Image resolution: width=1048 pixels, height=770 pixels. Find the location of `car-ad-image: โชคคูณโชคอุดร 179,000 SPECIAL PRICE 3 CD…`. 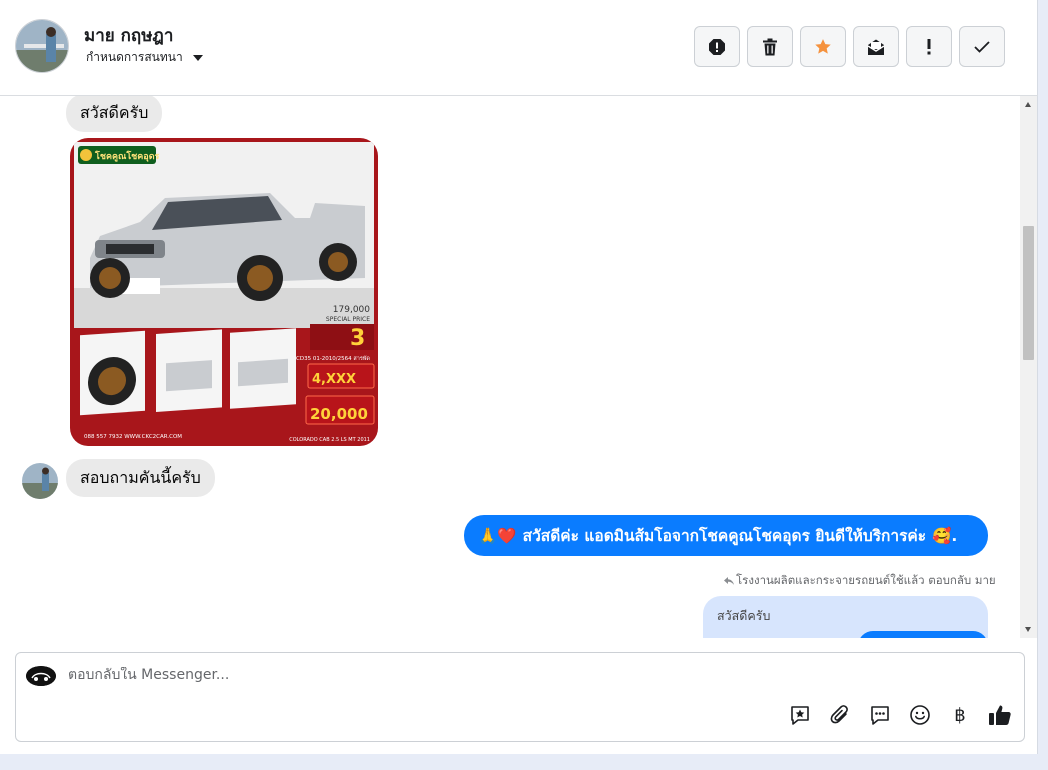

car-ad-image: โชคคูณโชคอุดร 179,000 SPECIAL PRICE 3 CD… is located at coordinates (224, 292).